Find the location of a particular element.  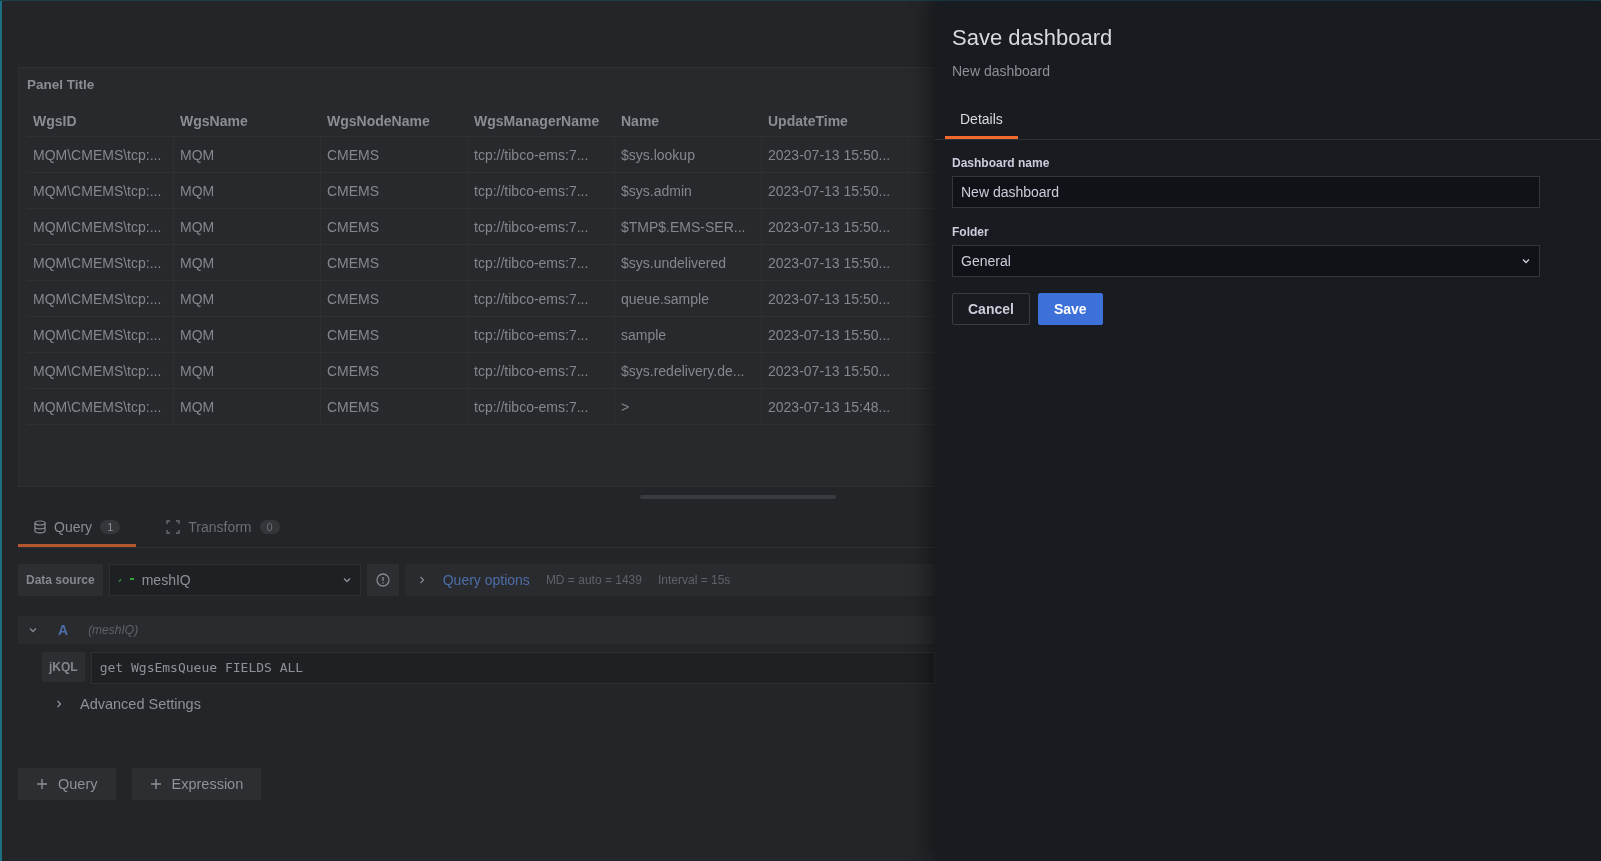

column-header: Name is located at coordinates (688, 121).